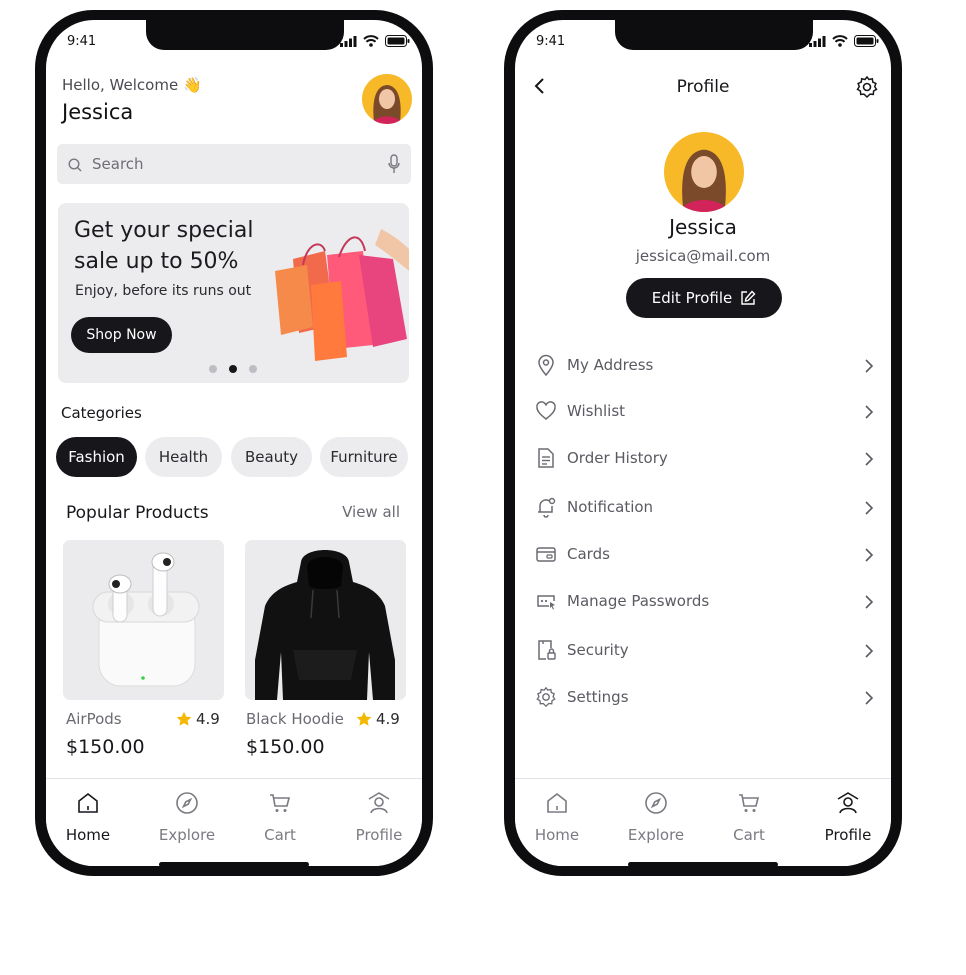 This screenshot has height=975, width=966. What do you see at coordinates (88, 835) in the screenshot?
I see `tab-label: Home` at bounding box center [88, 835].